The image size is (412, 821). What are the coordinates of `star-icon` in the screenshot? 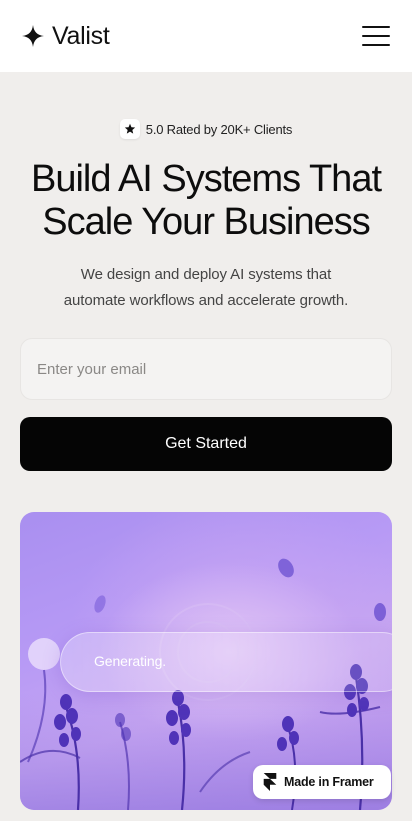 It's located at (129, 129).